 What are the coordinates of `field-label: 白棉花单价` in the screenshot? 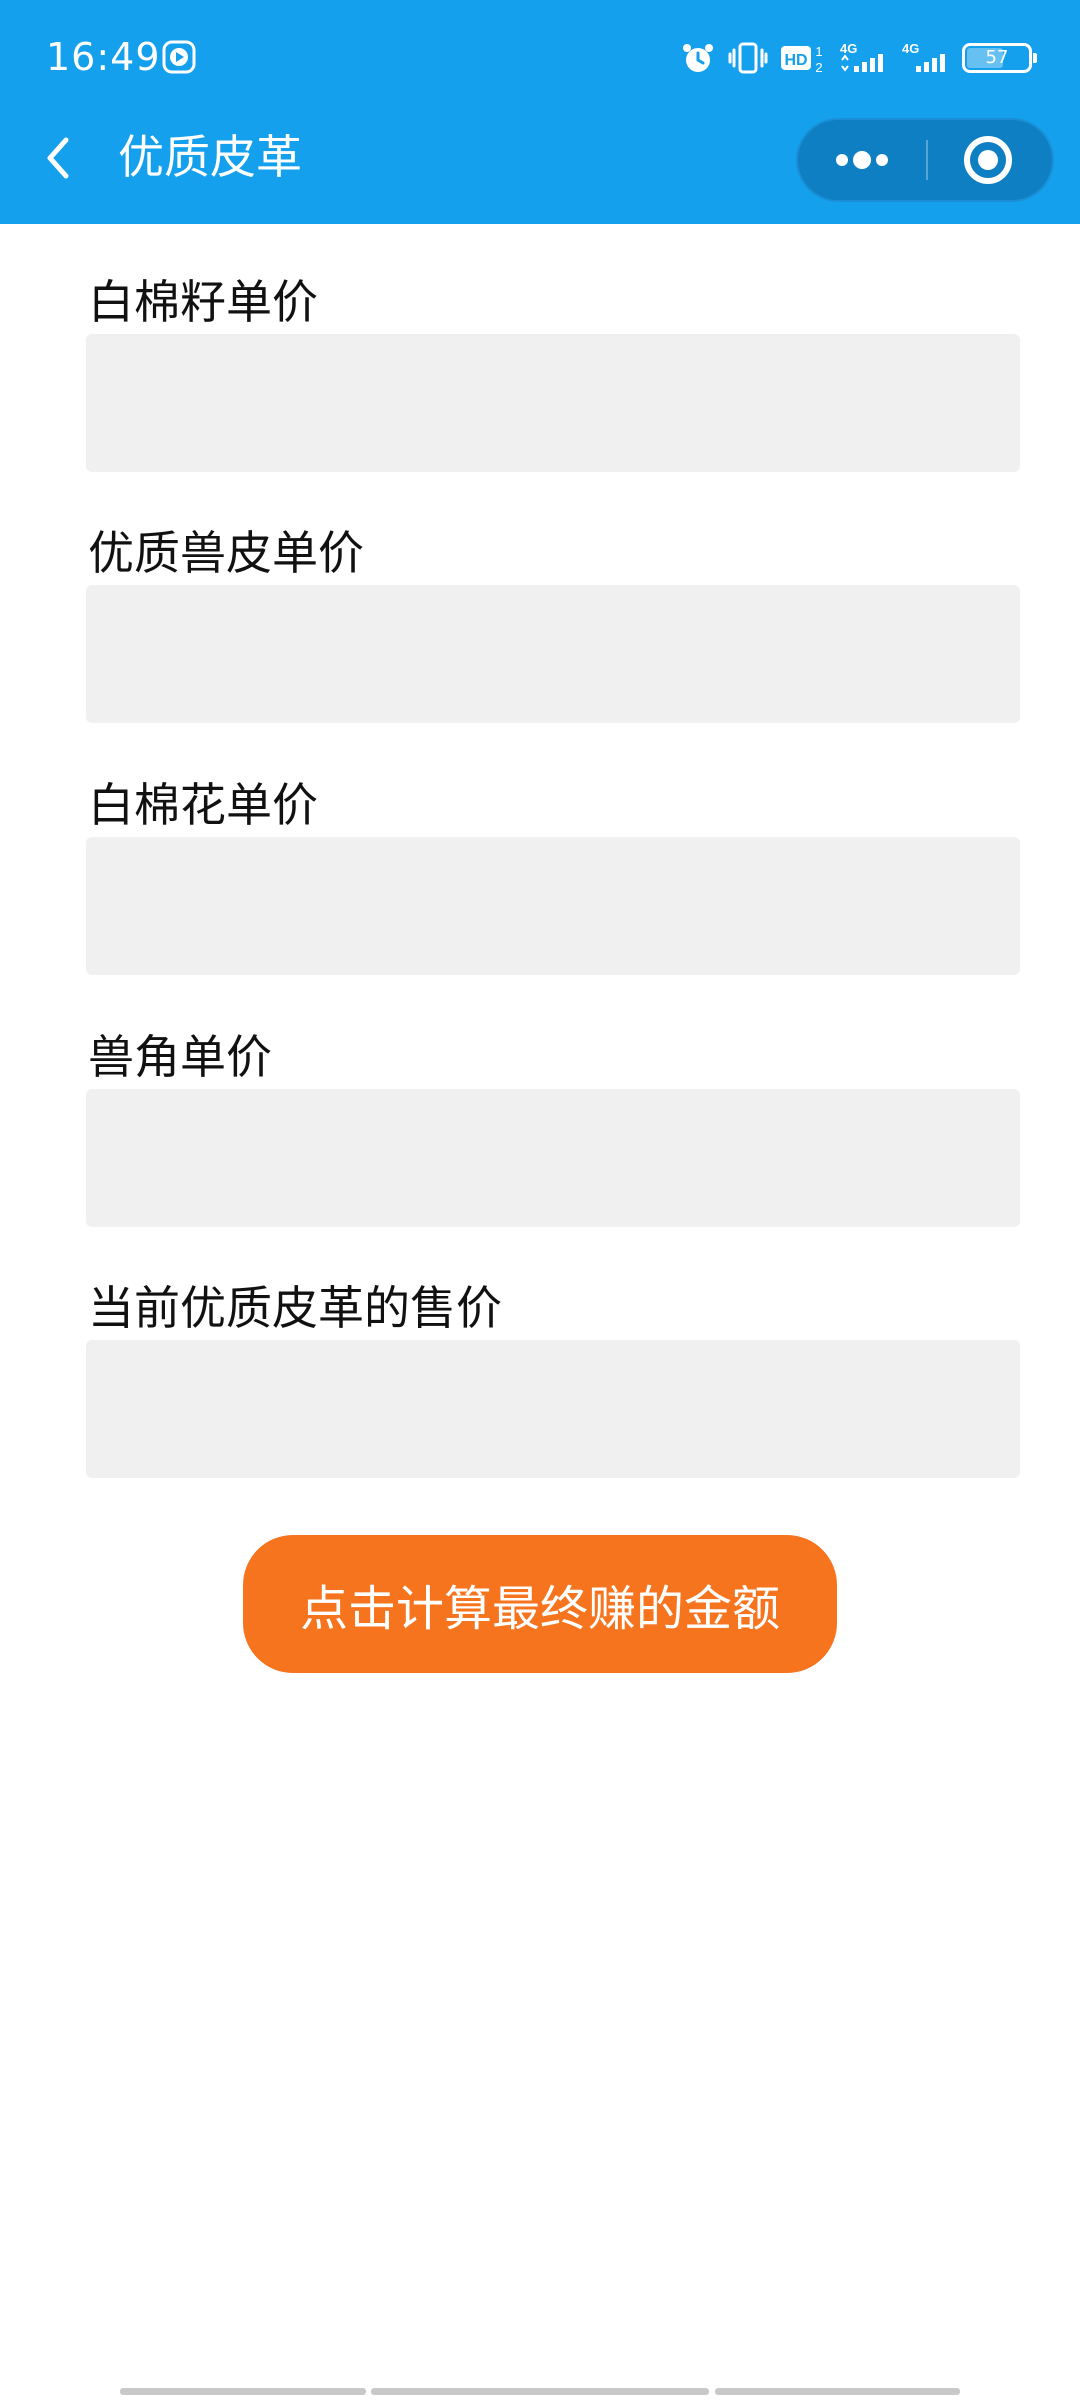 It's located at (203, 805).